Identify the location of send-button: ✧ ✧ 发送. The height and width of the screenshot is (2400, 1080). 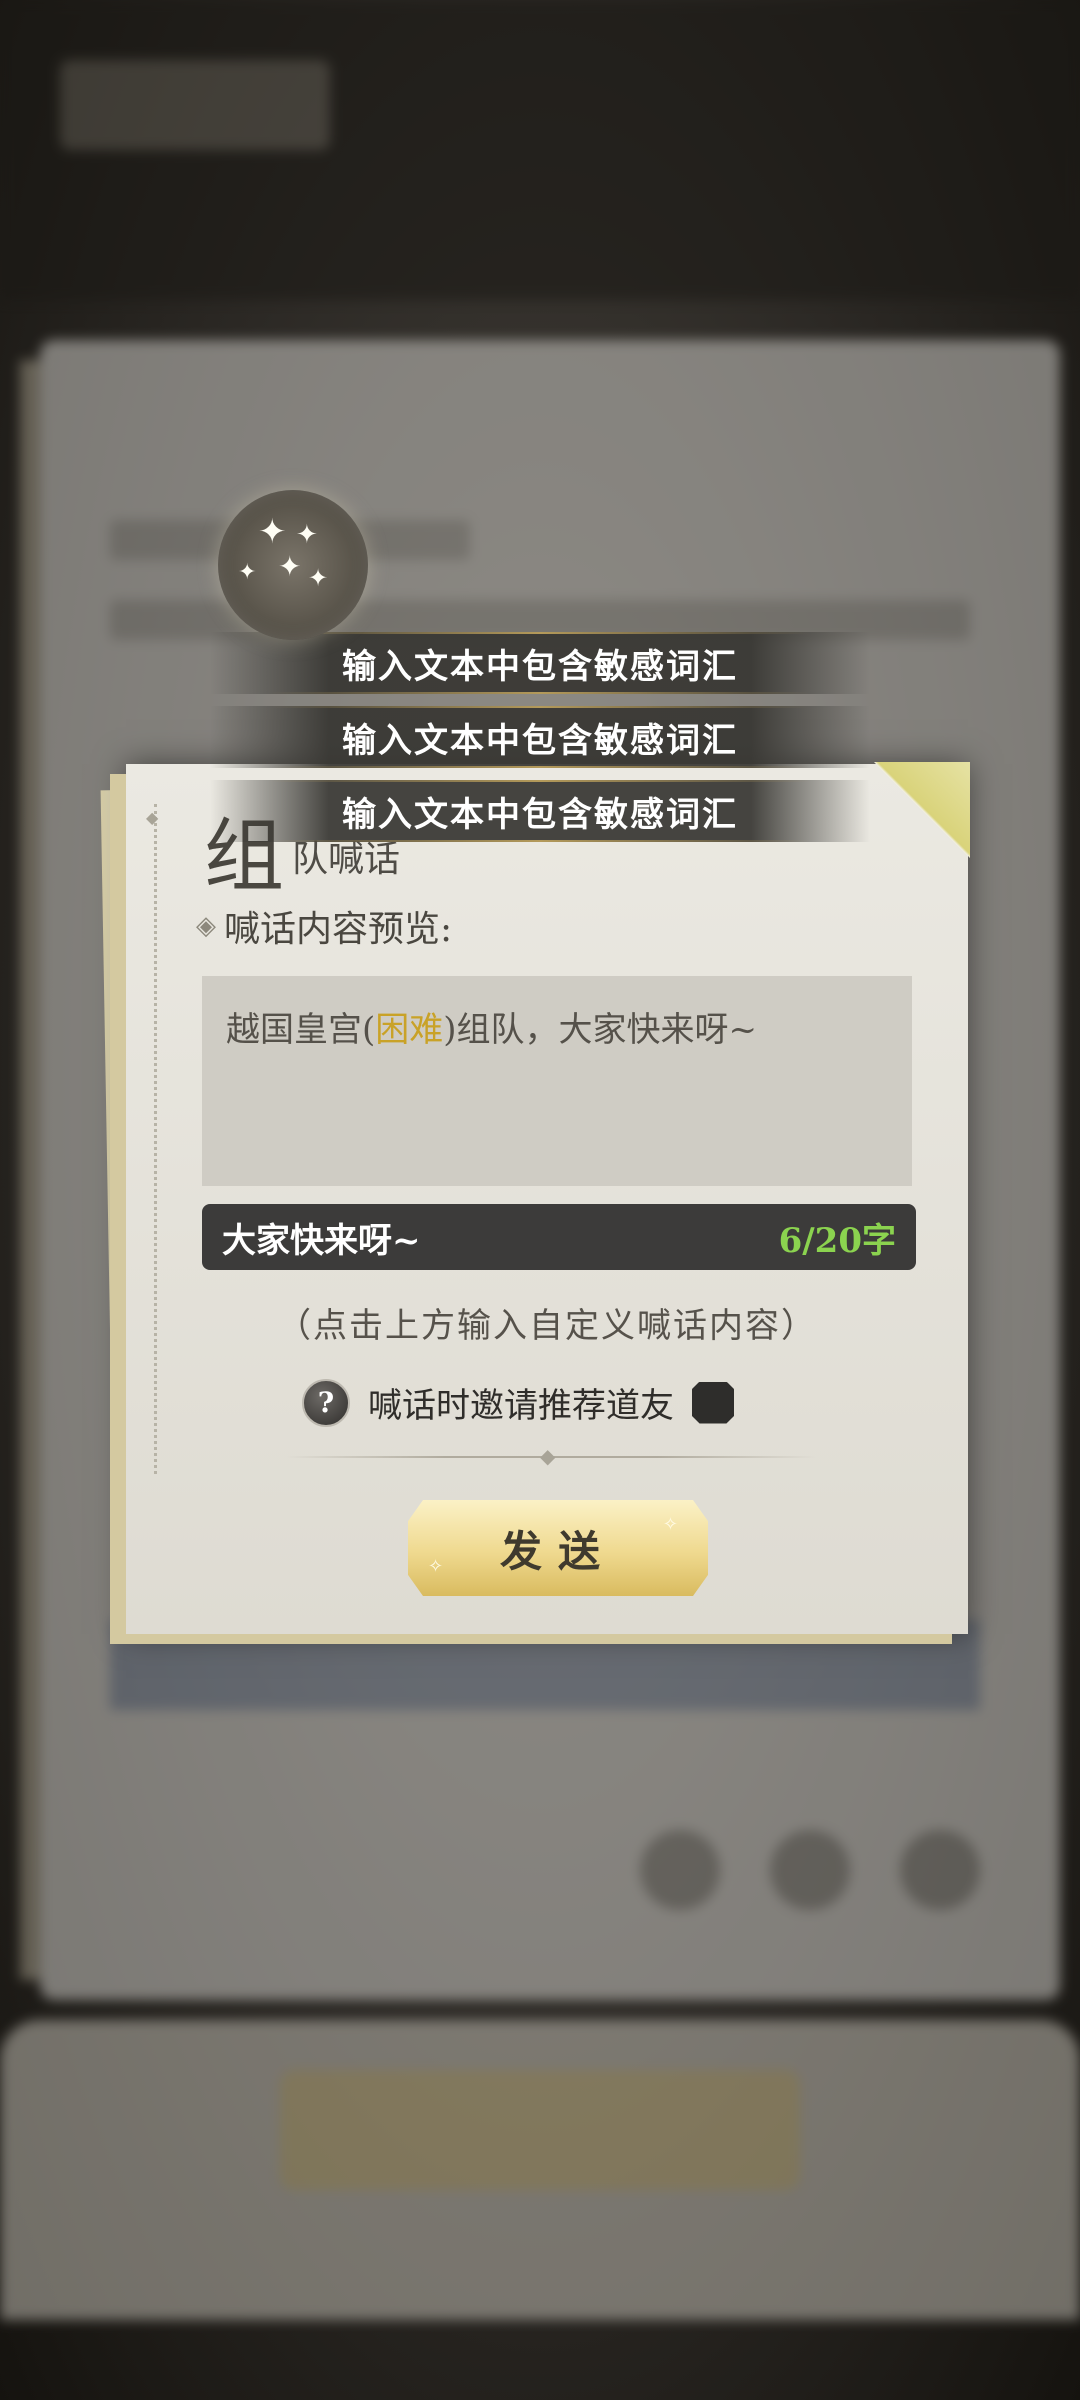
(558, 1548).